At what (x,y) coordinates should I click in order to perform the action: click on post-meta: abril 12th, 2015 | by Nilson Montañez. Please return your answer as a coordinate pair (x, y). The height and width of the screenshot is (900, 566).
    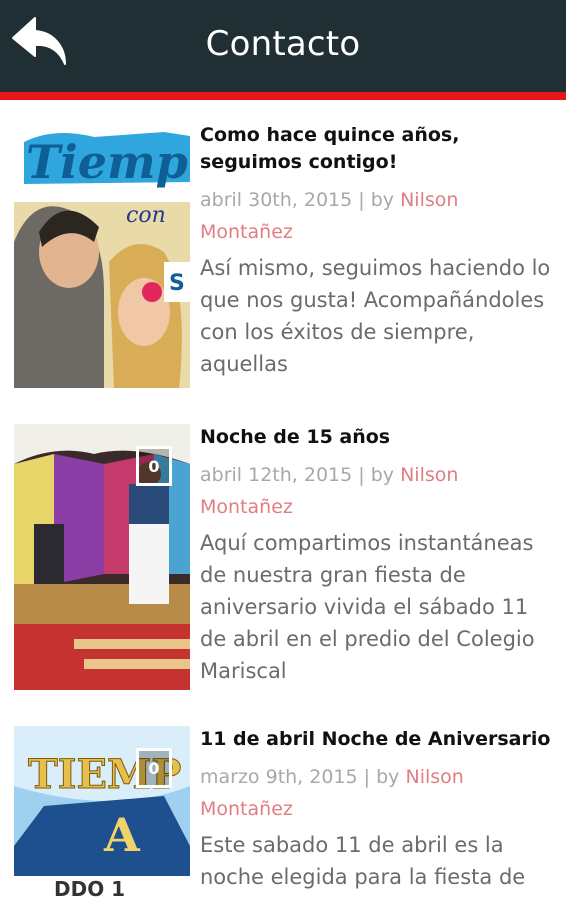
    Looking at the image, I should click on (377, 491).